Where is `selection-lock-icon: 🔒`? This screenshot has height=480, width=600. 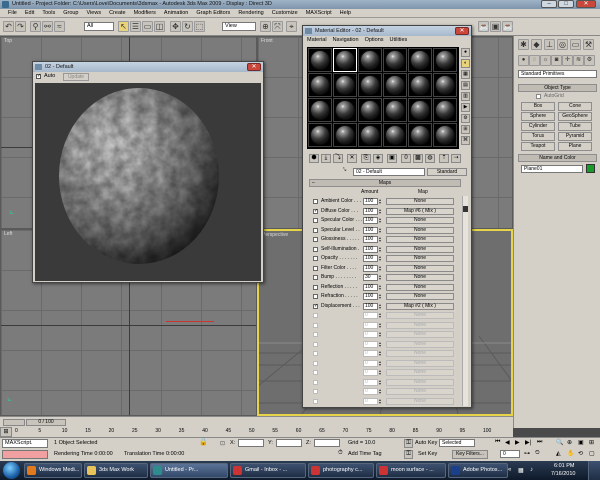 selection-lock-icon: 🔒 is located at coordinates (203, 442).